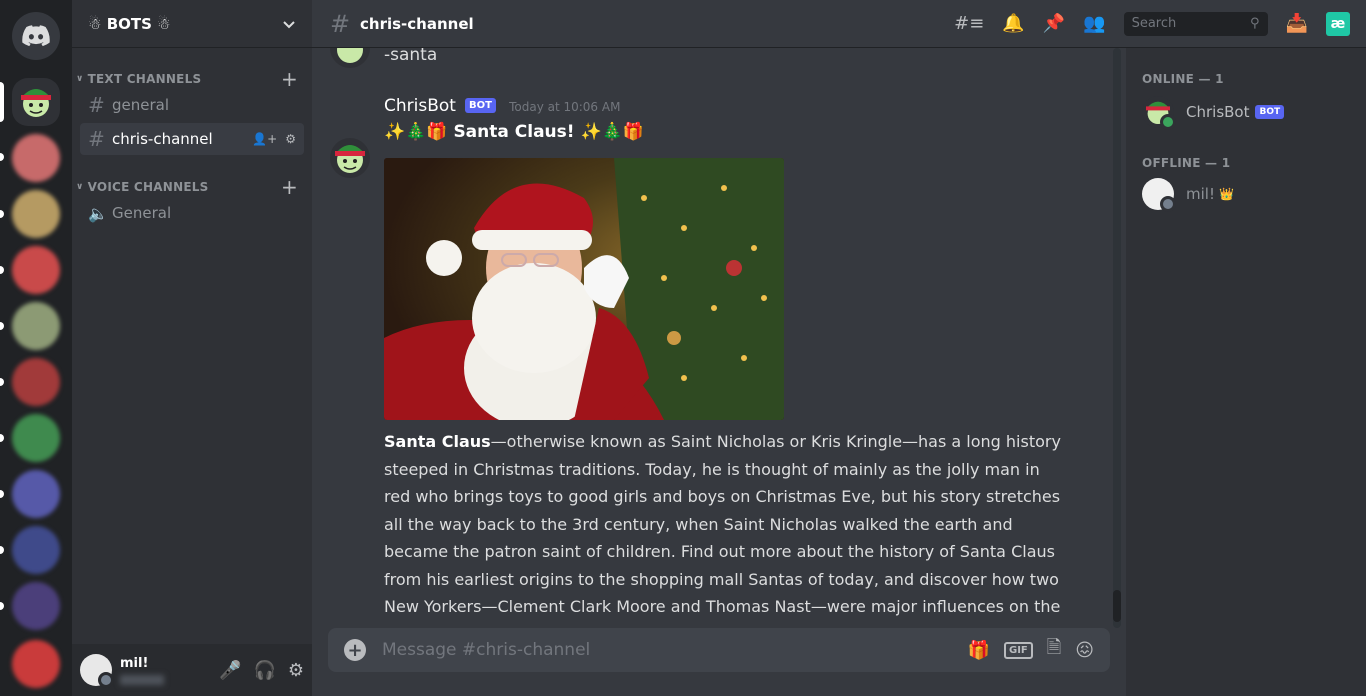 The image size is (1366, 696). What do you see at coordinates (1297, 23) in the screenshot?
I see `inbox-icon: 📥` at bounding box center [1297, 23].